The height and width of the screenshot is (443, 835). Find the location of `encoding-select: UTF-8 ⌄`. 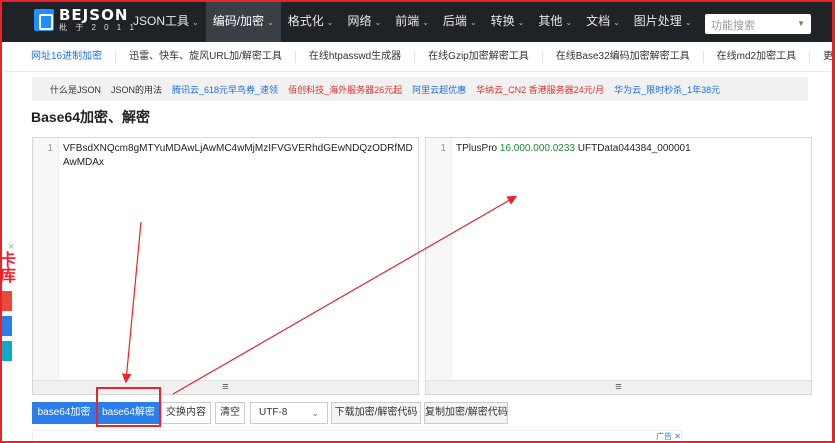

encoding-select: UTF-8 ⌄ is located at coordinates (289, 413).